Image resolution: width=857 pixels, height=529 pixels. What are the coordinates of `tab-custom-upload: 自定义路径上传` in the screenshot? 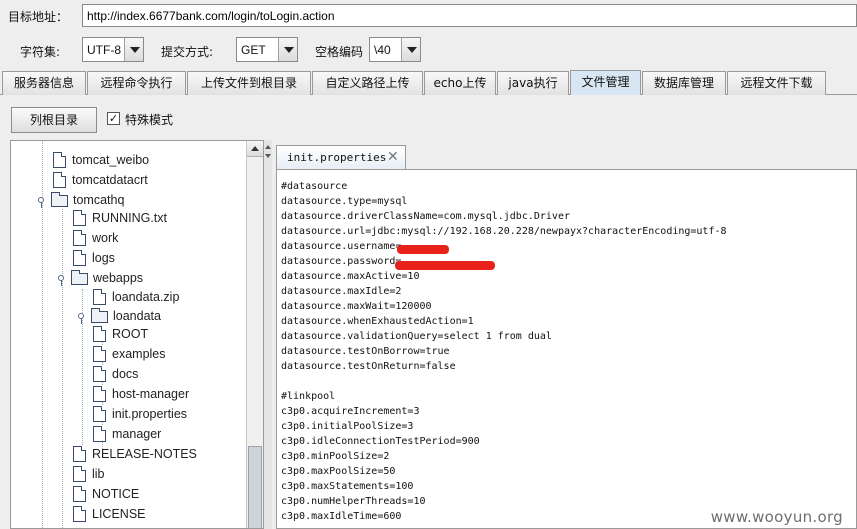 It's located at (367, 83).